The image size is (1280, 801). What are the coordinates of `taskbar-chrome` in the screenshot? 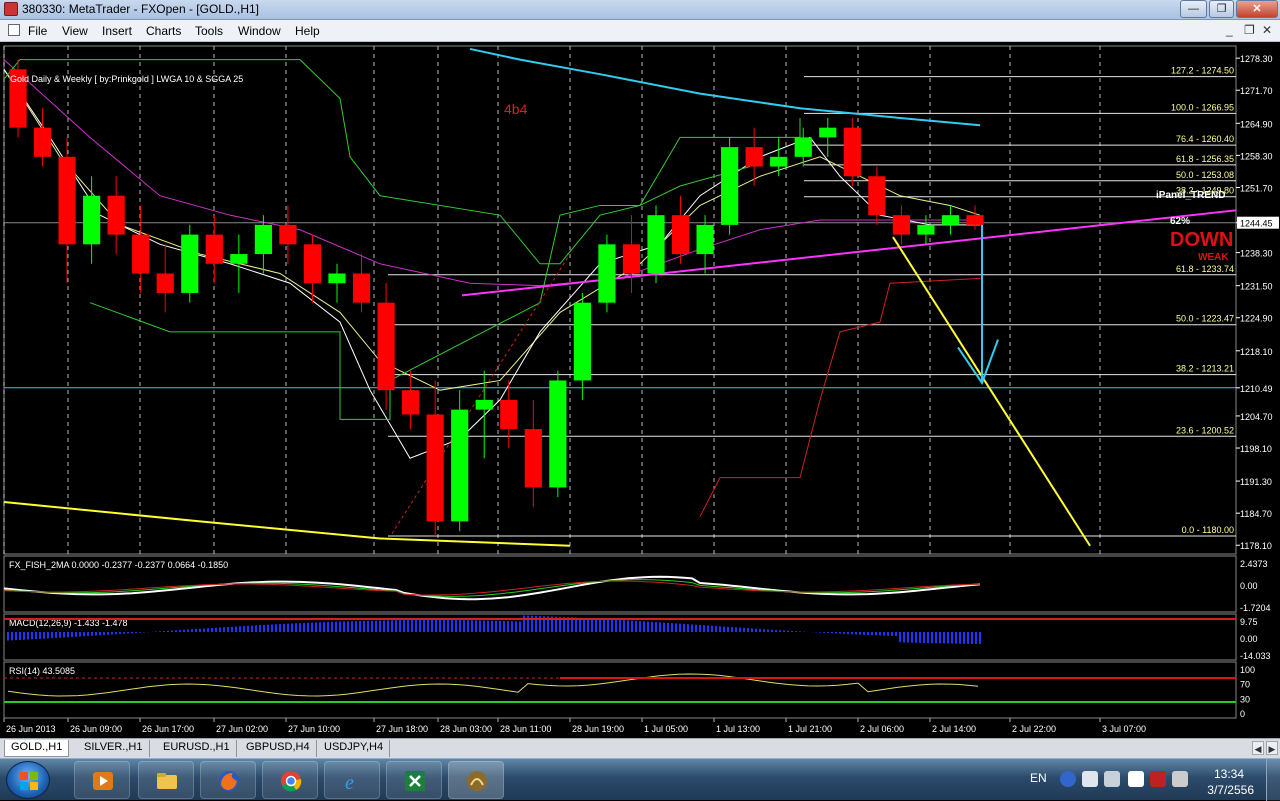 It's located at (290, 780).